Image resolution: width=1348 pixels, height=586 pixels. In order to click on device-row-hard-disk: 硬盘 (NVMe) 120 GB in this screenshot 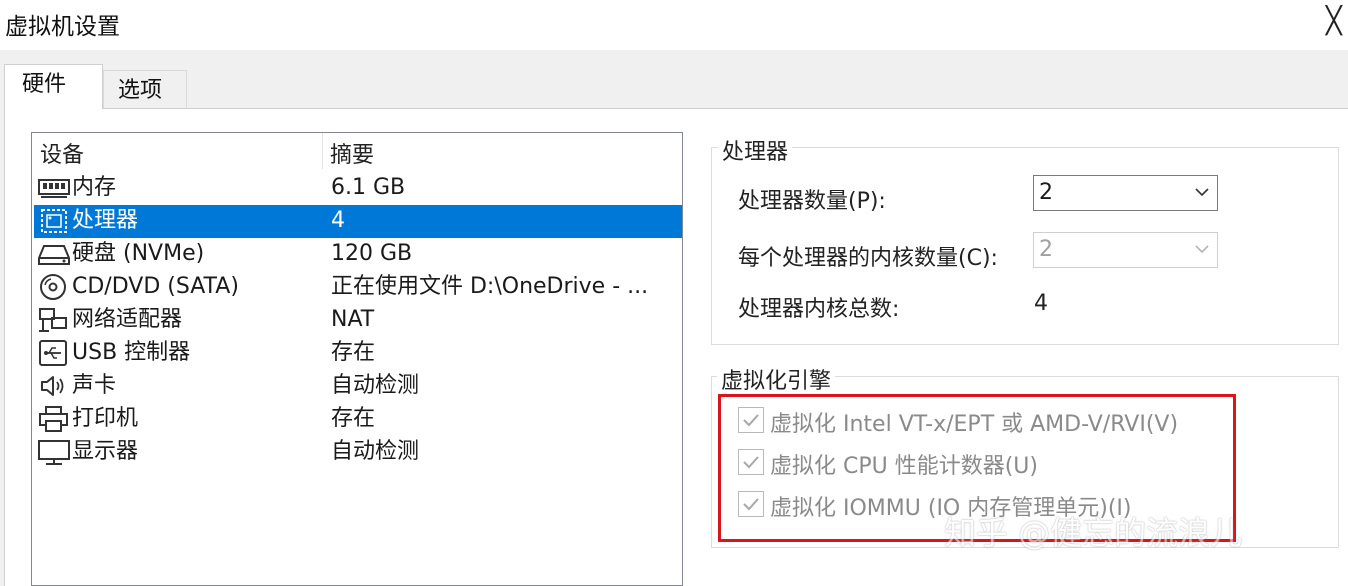, I will do `click(358, 254)`.